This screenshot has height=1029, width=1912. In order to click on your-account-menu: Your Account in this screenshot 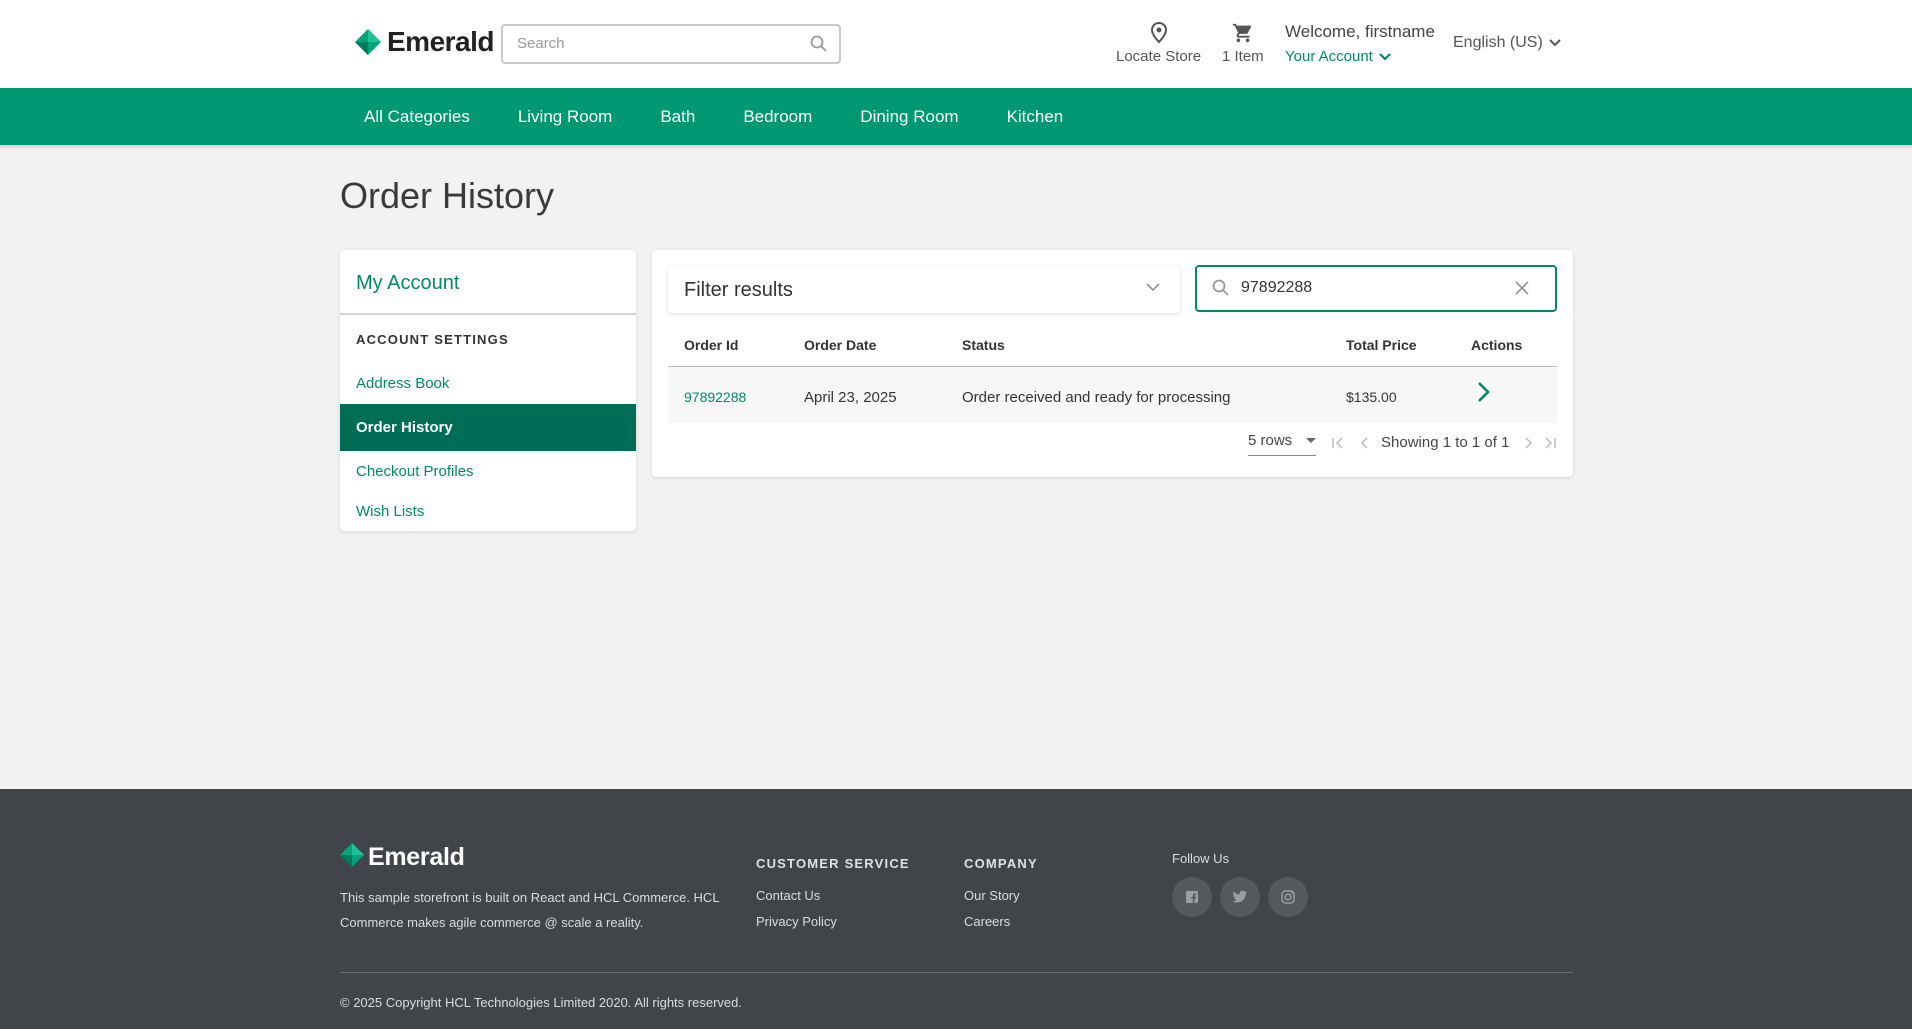, I will do `click(1338, 56)`.